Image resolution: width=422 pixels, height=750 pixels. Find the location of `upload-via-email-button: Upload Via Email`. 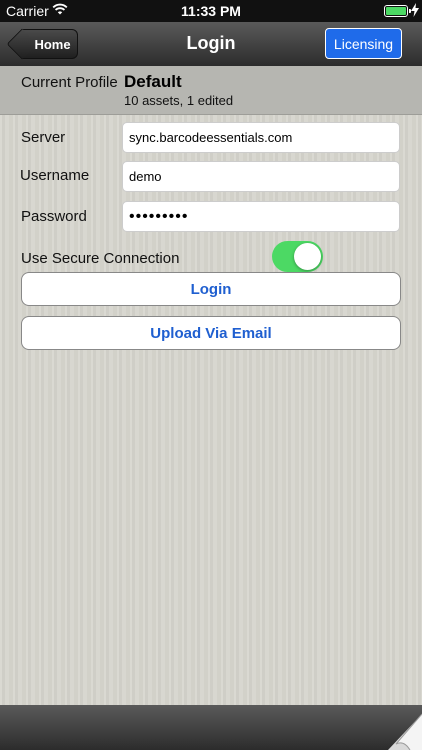

upload-via-email-button: Upload Via Email is located at coordinates (211, 333).